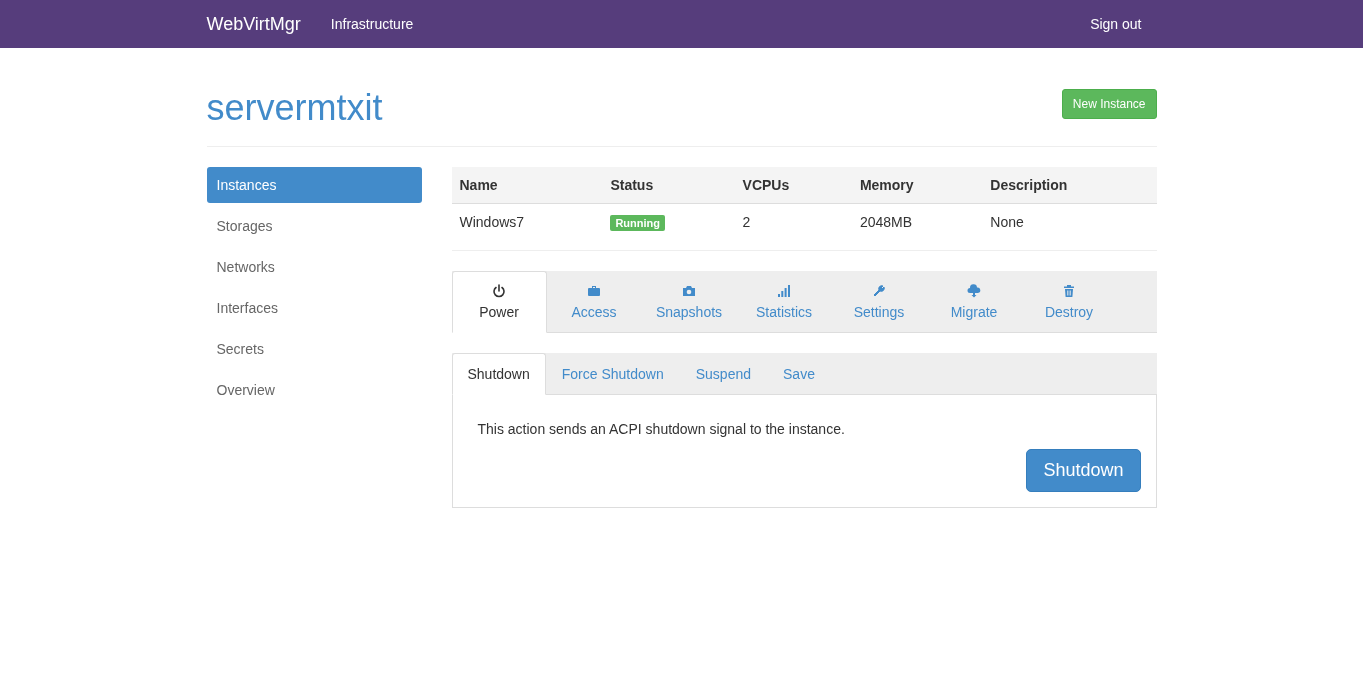  I want to click on tab: Shutdown, so click(498, 374).